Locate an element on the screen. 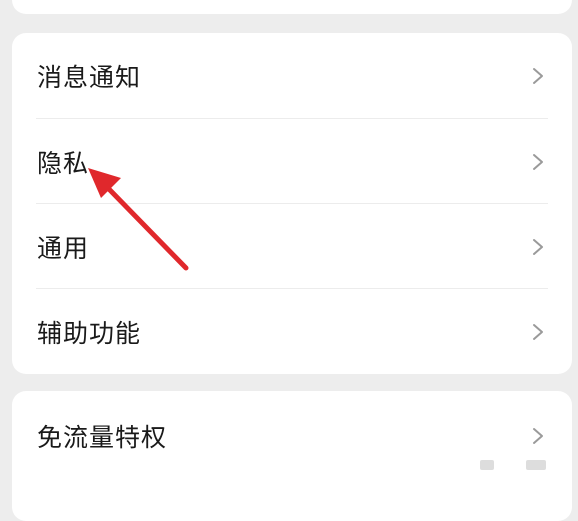  settings-item-label: 通用 is located at coordinates (63, 248).